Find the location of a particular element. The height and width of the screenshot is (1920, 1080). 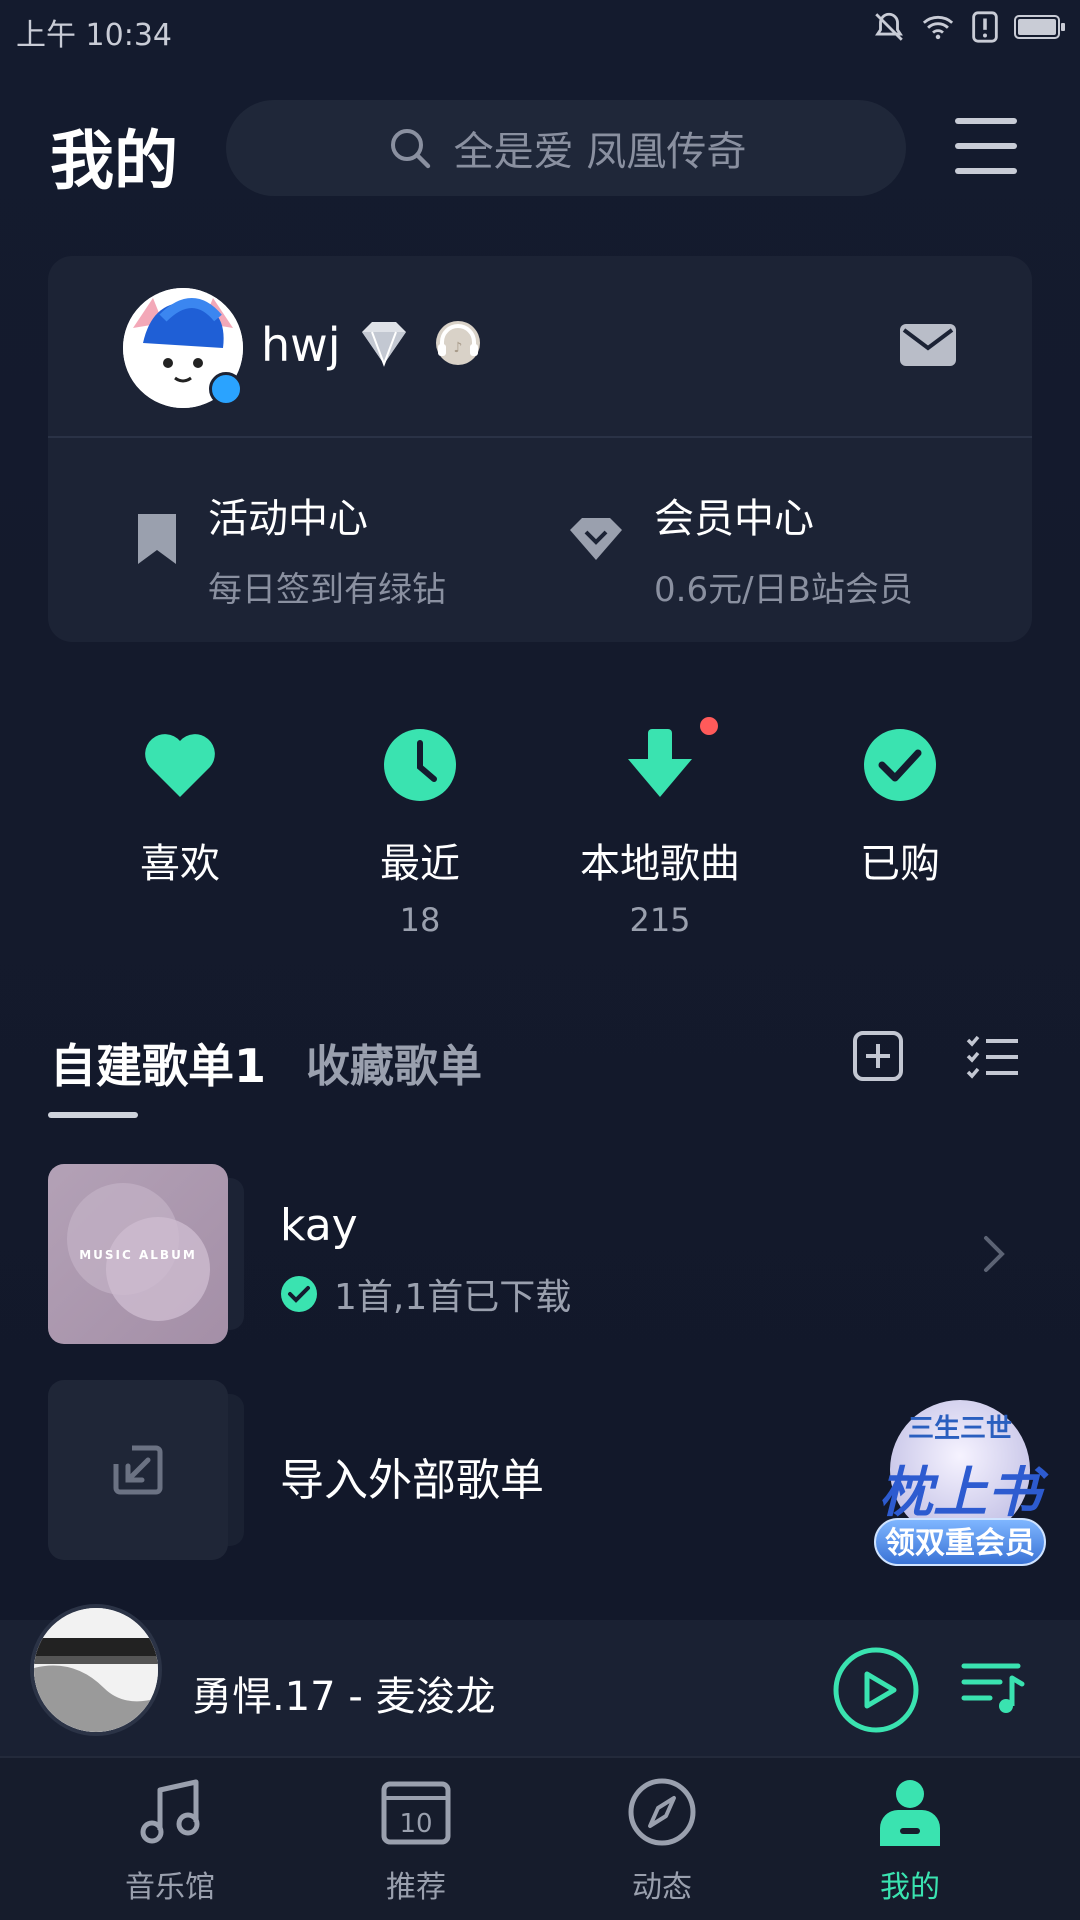

quick-action-recent: 最近 18 is located at coordinates (420, 832).